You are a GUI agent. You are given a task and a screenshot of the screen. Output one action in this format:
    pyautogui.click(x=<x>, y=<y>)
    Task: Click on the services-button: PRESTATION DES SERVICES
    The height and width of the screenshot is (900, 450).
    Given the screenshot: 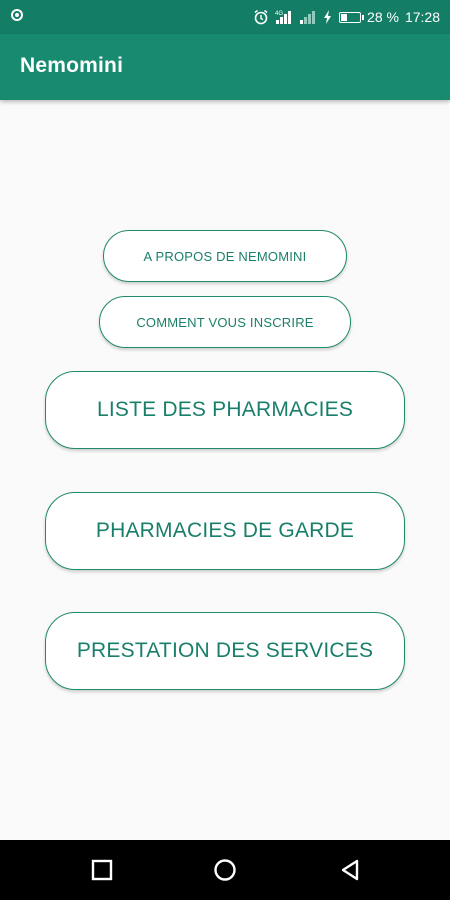 What is the action you would take?
    pyautogui.click(x=225, y=651)
    